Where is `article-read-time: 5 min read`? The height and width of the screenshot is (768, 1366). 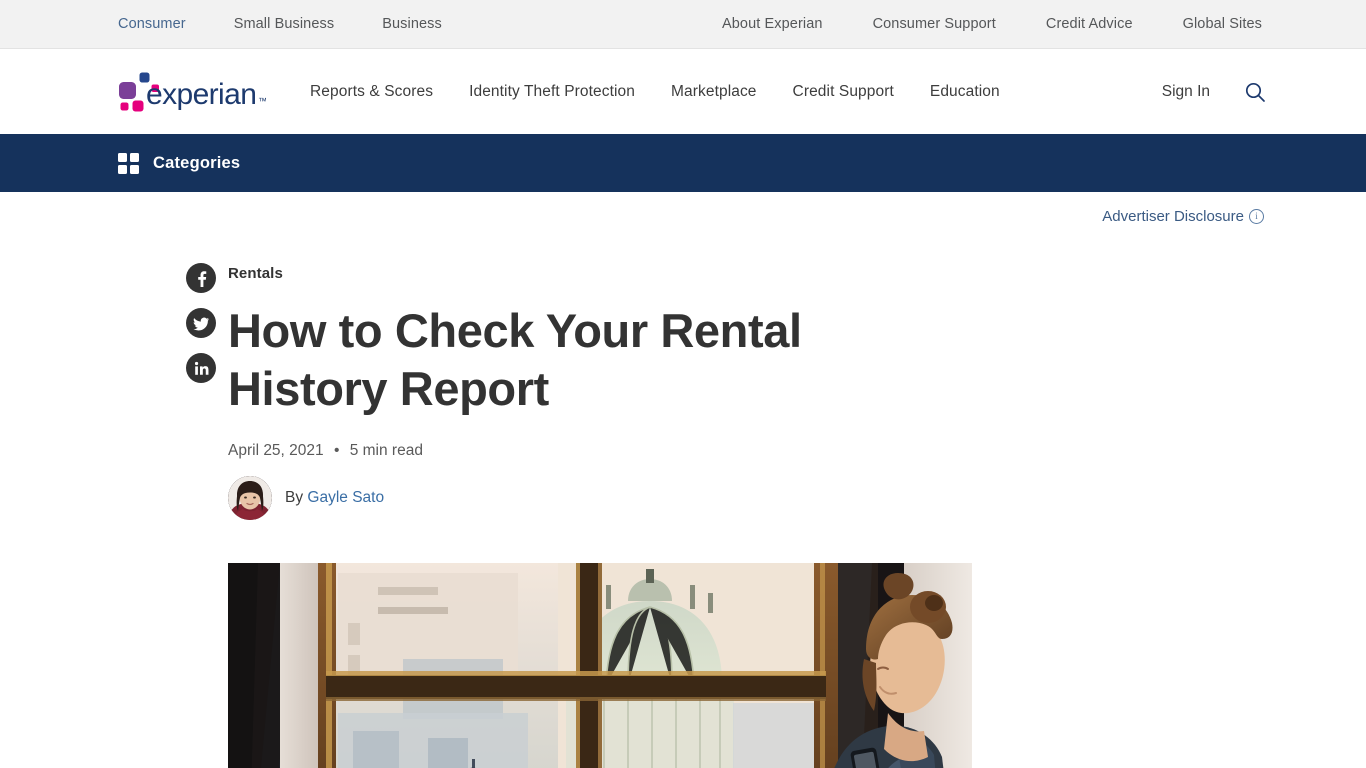
article-read-time: 5 min read is located at coordinates (386, 450).